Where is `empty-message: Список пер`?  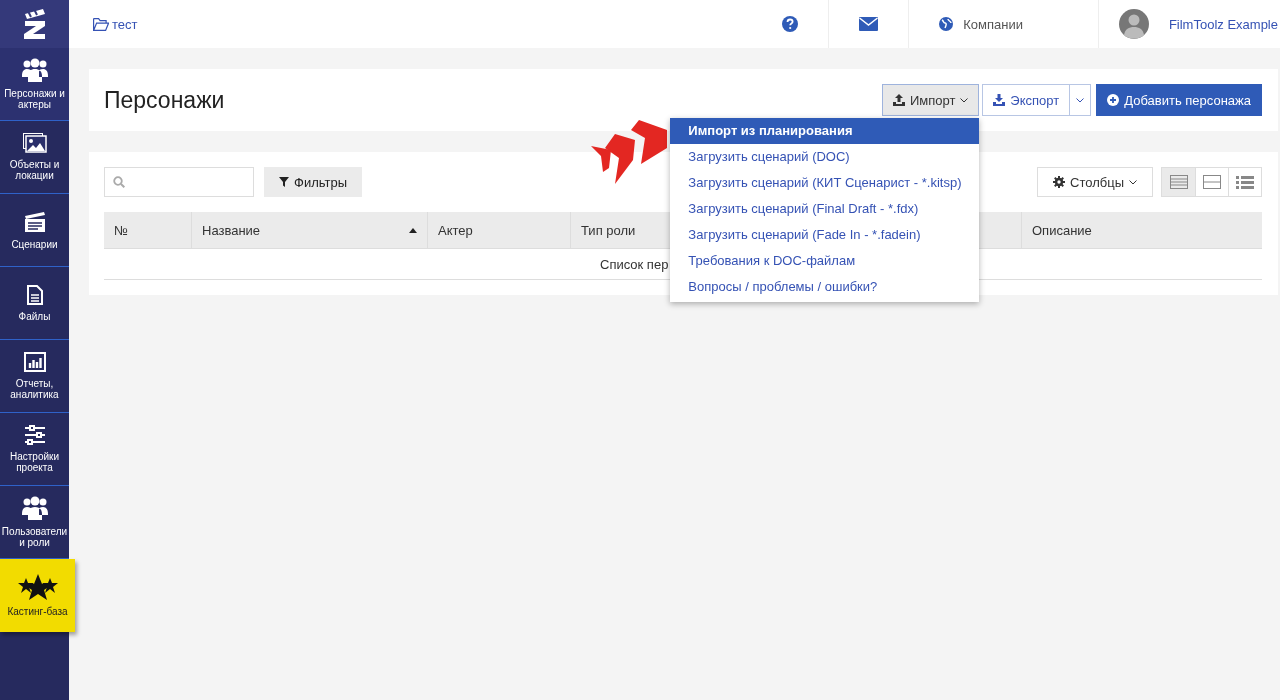 empty-message: Список пер is located at coordinates (634, 264).